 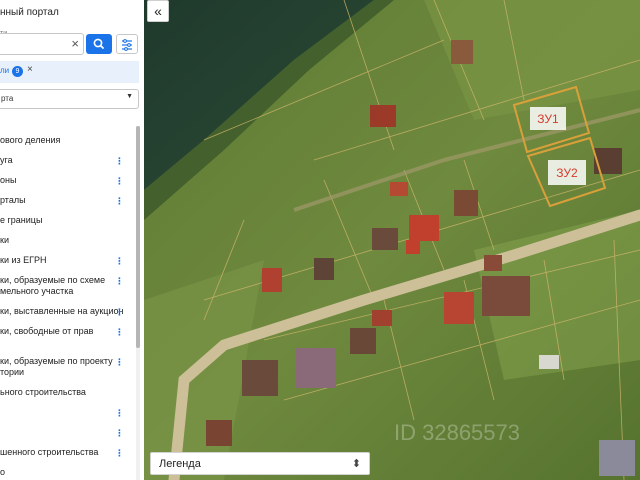 What do you see at coordinates (3, 472) in the screenshot?
I see `layer-label: о` at bounding box center [3, 472].